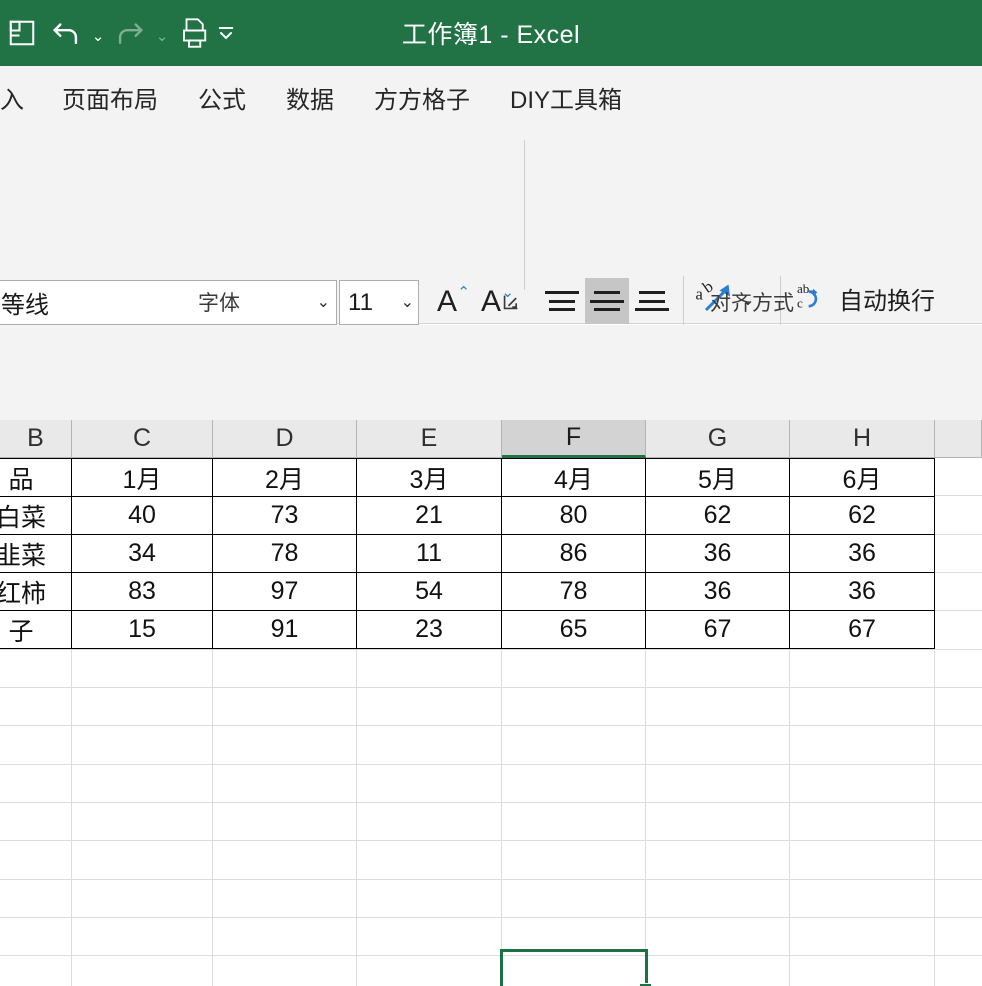 The width and height of the screenshot is (982, 986). Describe the element at coordinates (168, 302) in the screenshot. I see `font-name-combobox: 等线 ⌄` at that location.